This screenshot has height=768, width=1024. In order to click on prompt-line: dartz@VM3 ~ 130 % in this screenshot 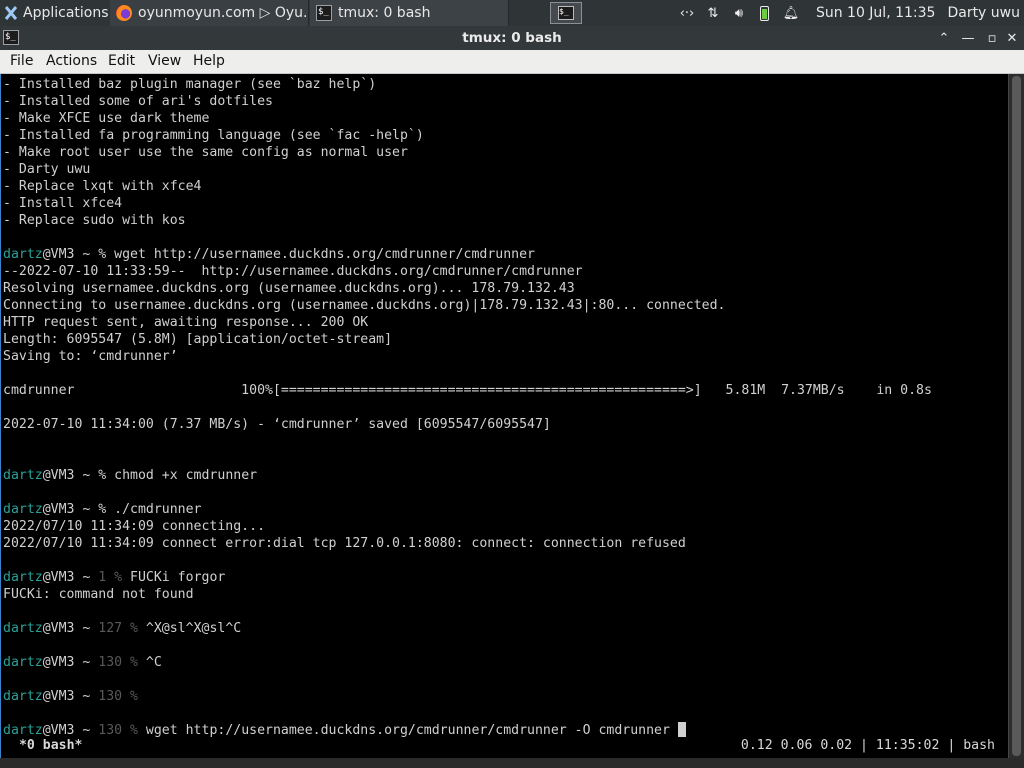, I will do `click(503, 696)`.